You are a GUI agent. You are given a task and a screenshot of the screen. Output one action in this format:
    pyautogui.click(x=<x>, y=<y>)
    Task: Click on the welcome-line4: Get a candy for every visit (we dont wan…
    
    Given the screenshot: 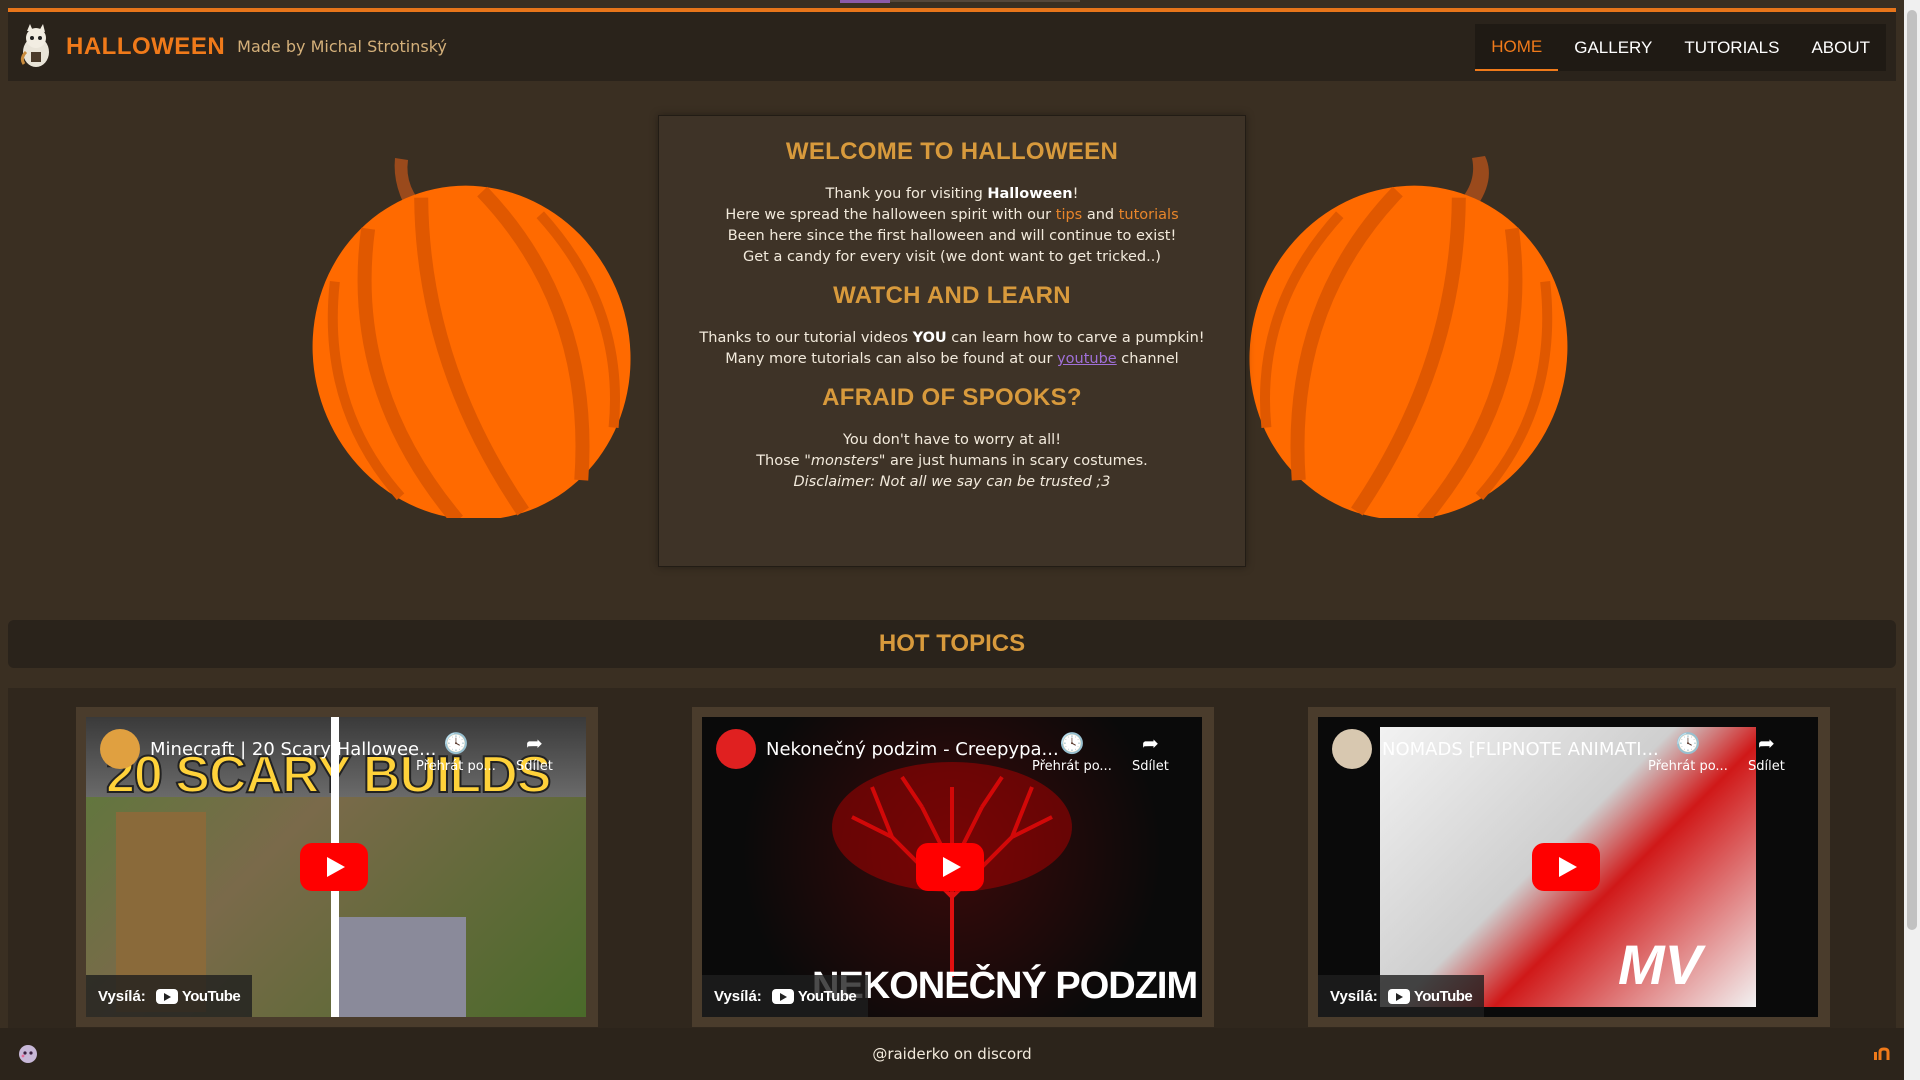 What is the action you would take?
    pyautogui.click(x=952, y=257)
    